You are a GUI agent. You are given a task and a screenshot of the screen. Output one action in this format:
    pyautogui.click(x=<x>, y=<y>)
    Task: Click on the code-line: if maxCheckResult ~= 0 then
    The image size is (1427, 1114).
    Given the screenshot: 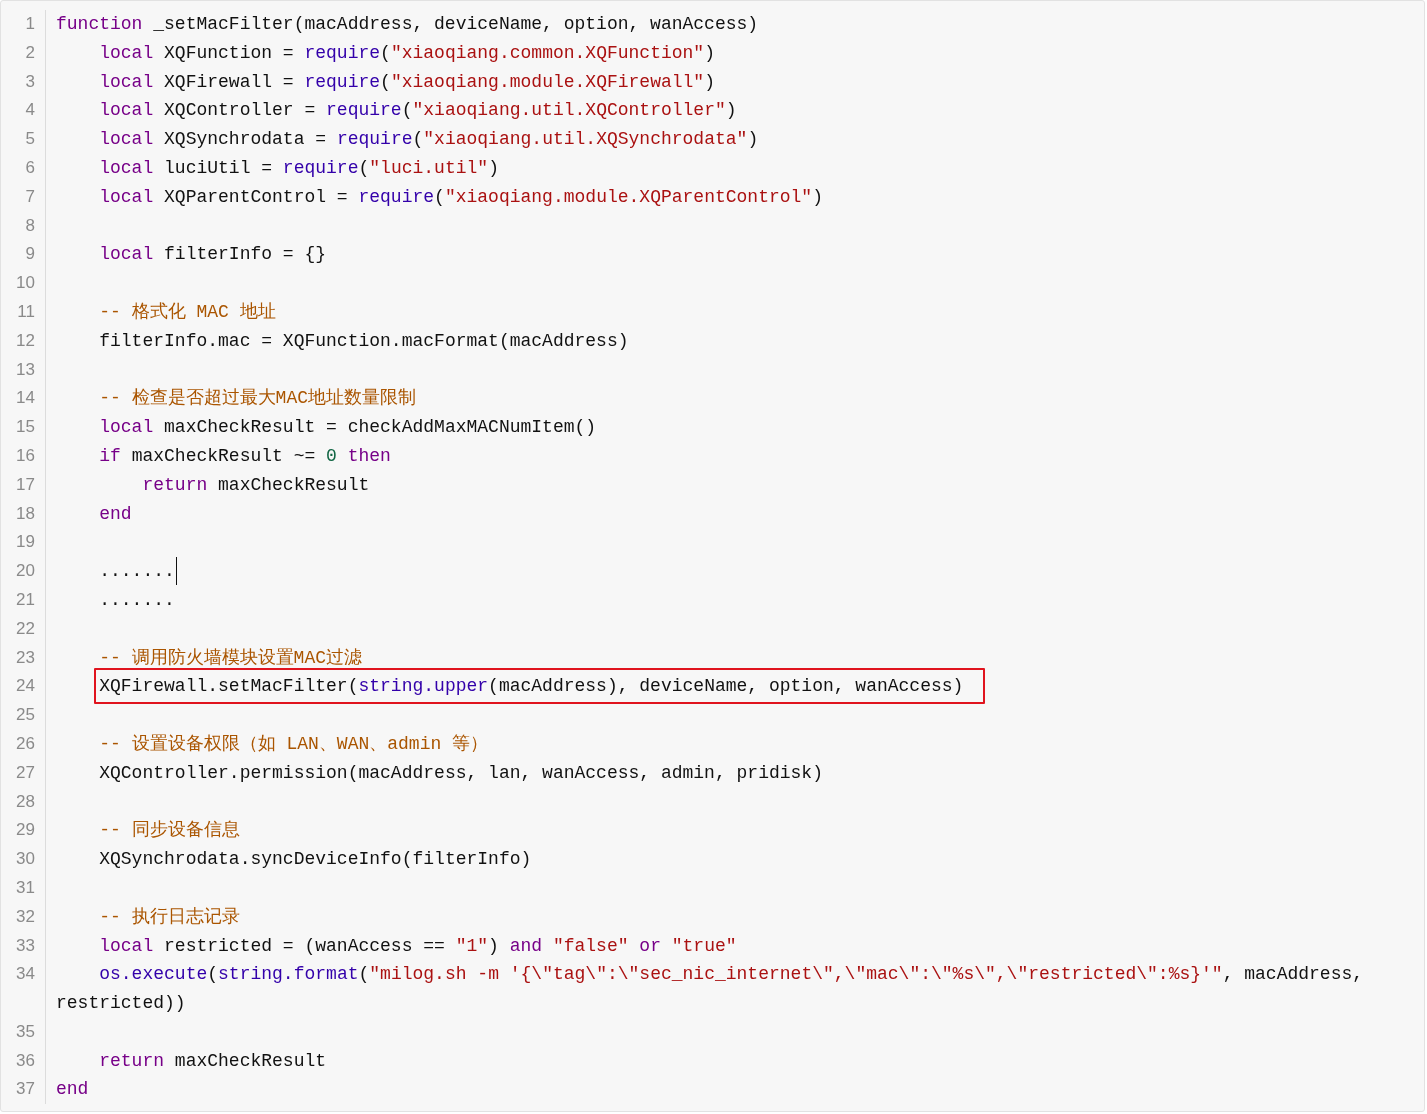 What is the action you would take?
    pyautogui.click(x=245, y=455)
    